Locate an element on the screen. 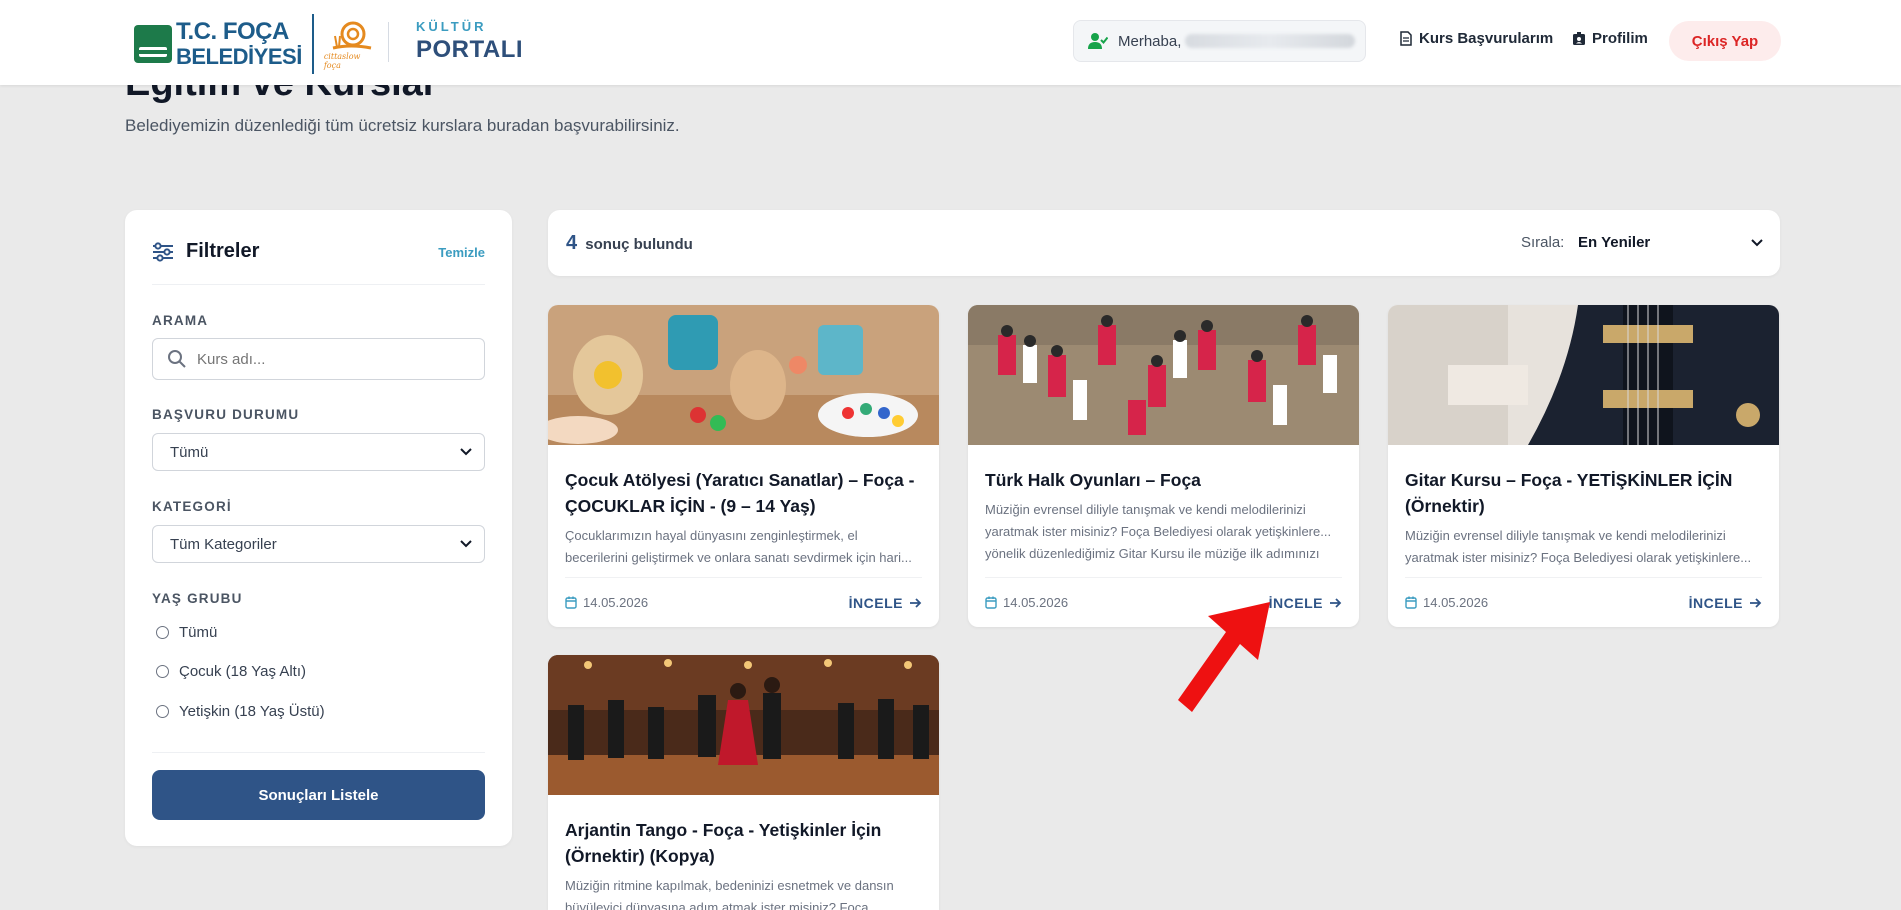 The height and width of the screenshot is (910, 1901). sliders-icon is located at coordinates (163, 251).